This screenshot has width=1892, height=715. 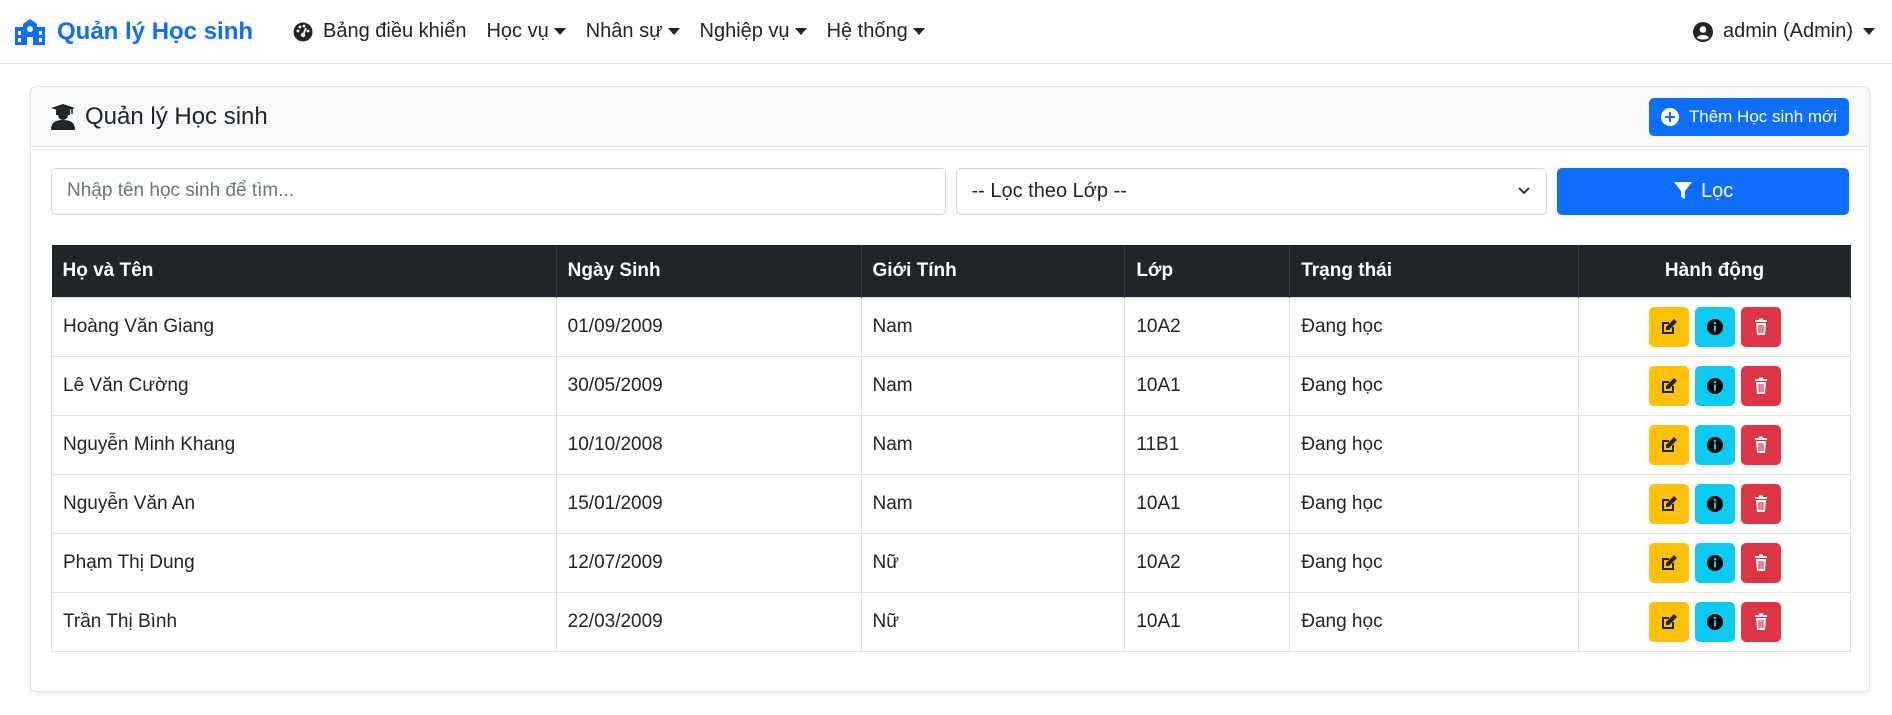 What do you see at coordinates (708, 444) in the screenshot?
I see `cell-dob: 10/10/2008` at bounding box center [708, 444].